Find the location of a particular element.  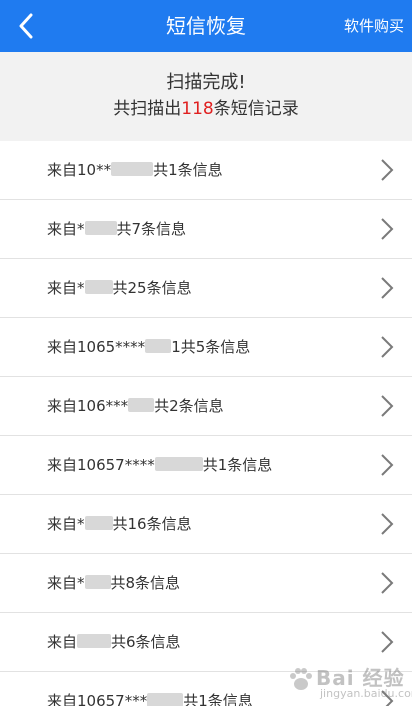

scan-result-text: 共扫描出118条短信记录 is located at coordinates (206, 106).